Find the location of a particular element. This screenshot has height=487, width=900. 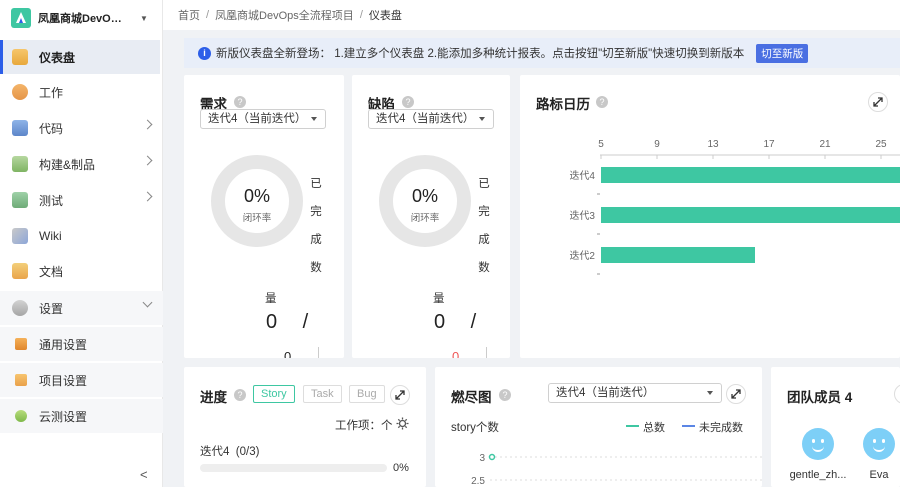

tick-label: 25 is located at coordinates (881, 144).